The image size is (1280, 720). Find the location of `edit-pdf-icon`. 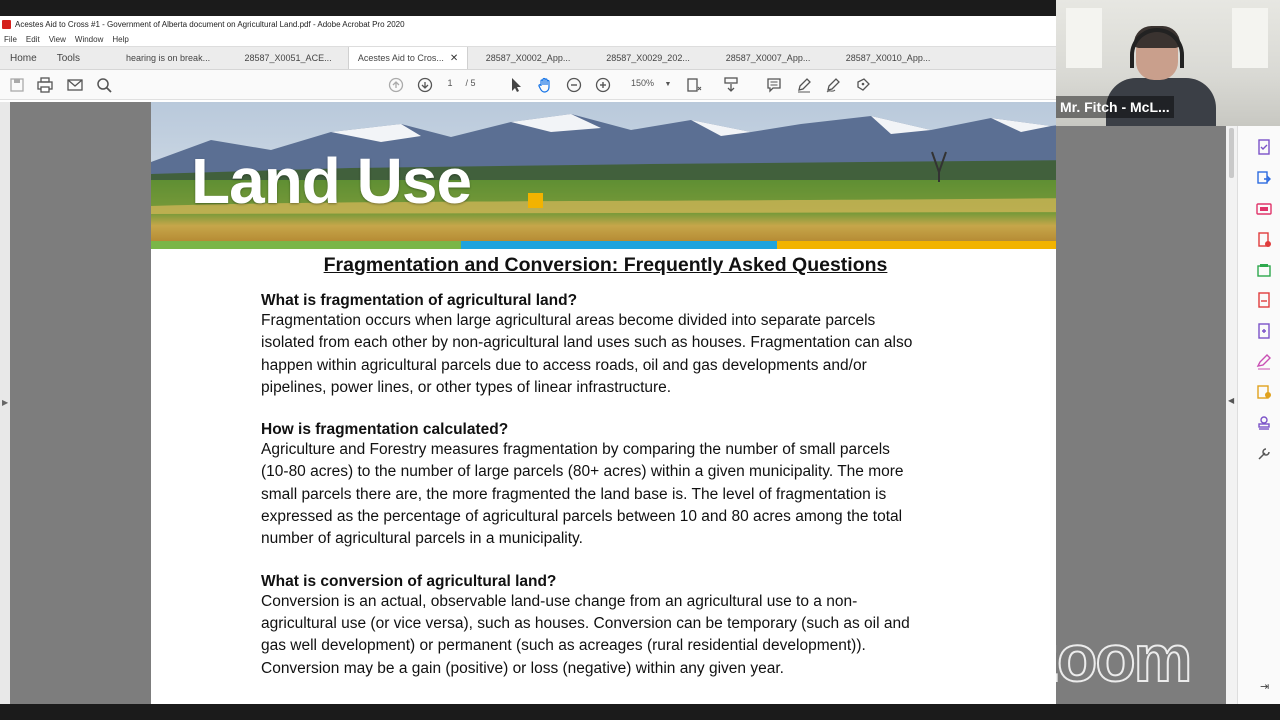

edit-pdf-icon is located at coordinates (1264, 209).